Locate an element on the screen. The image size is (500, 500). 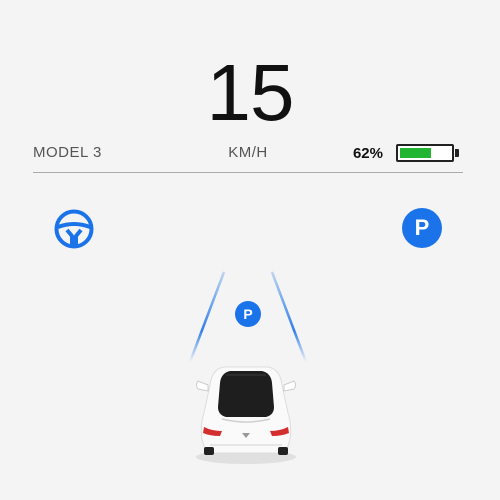
lane-line-left is located at coordinates (207, 317).